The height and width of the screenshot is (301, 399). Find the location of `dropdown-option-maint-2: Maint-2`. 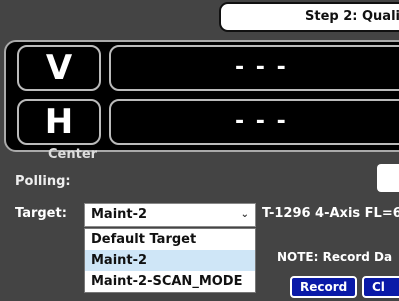

dropdown-option-maint-2: Maint-2 is located at coordinates (170, 260).